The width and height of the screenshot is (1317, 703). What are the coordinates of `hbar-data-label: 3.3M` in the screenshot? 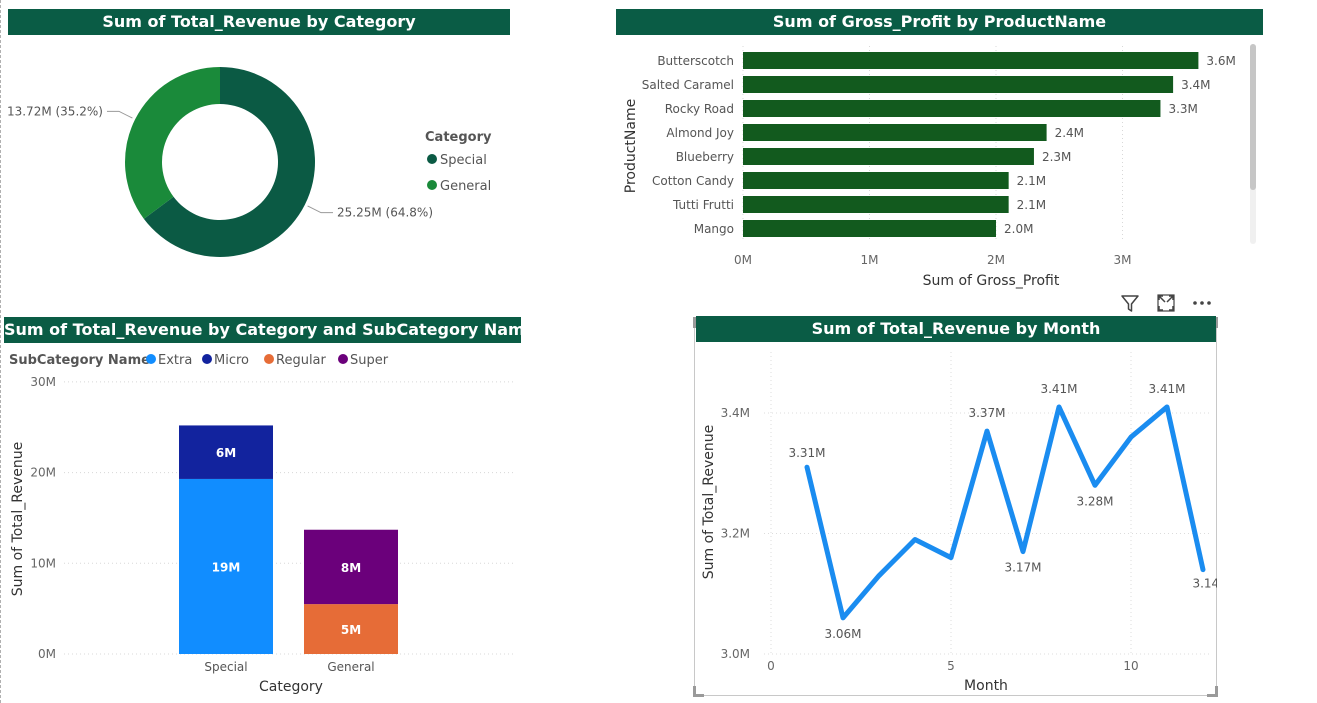 It's located at (1182, 109).